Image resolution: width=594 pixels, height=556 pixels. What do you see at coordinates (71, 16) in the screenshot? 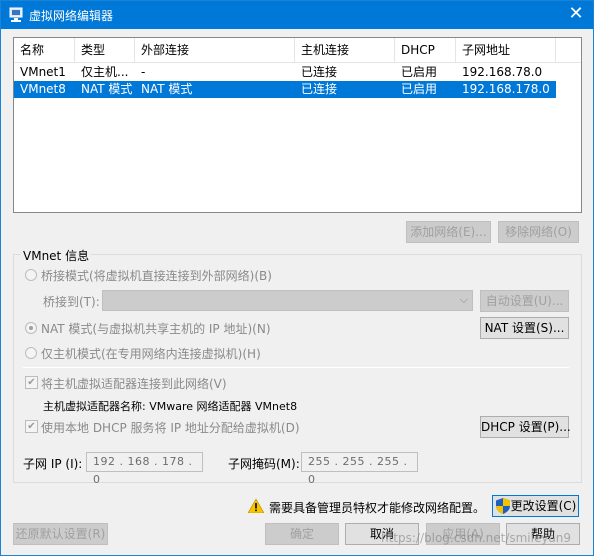
I see `window-title: 虚拟网络编辑器` at bounding box center [71, 16].